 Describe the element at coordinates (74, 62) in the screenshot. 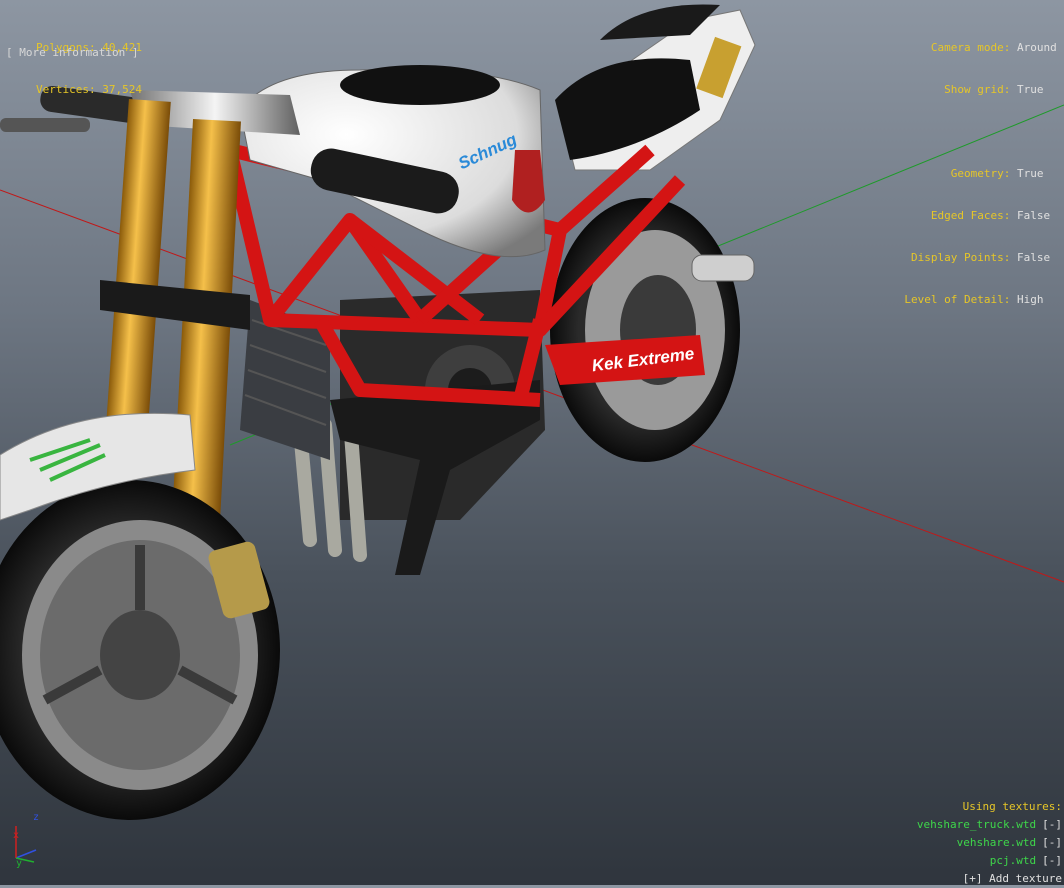

I see `model-stats-panel: Polygons: 40,421 Vertices: 37,524` at that location.